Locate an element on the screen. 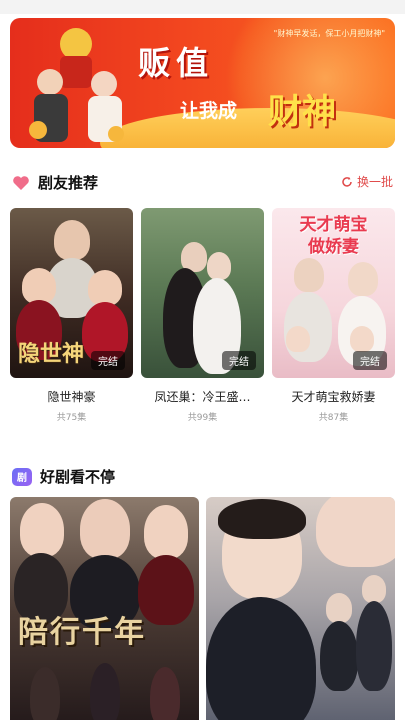  drama-card: 天才萌宝 做娇妻 完结 天才萌宝救娇妻 共87集 is located at coordinates (333, 315).